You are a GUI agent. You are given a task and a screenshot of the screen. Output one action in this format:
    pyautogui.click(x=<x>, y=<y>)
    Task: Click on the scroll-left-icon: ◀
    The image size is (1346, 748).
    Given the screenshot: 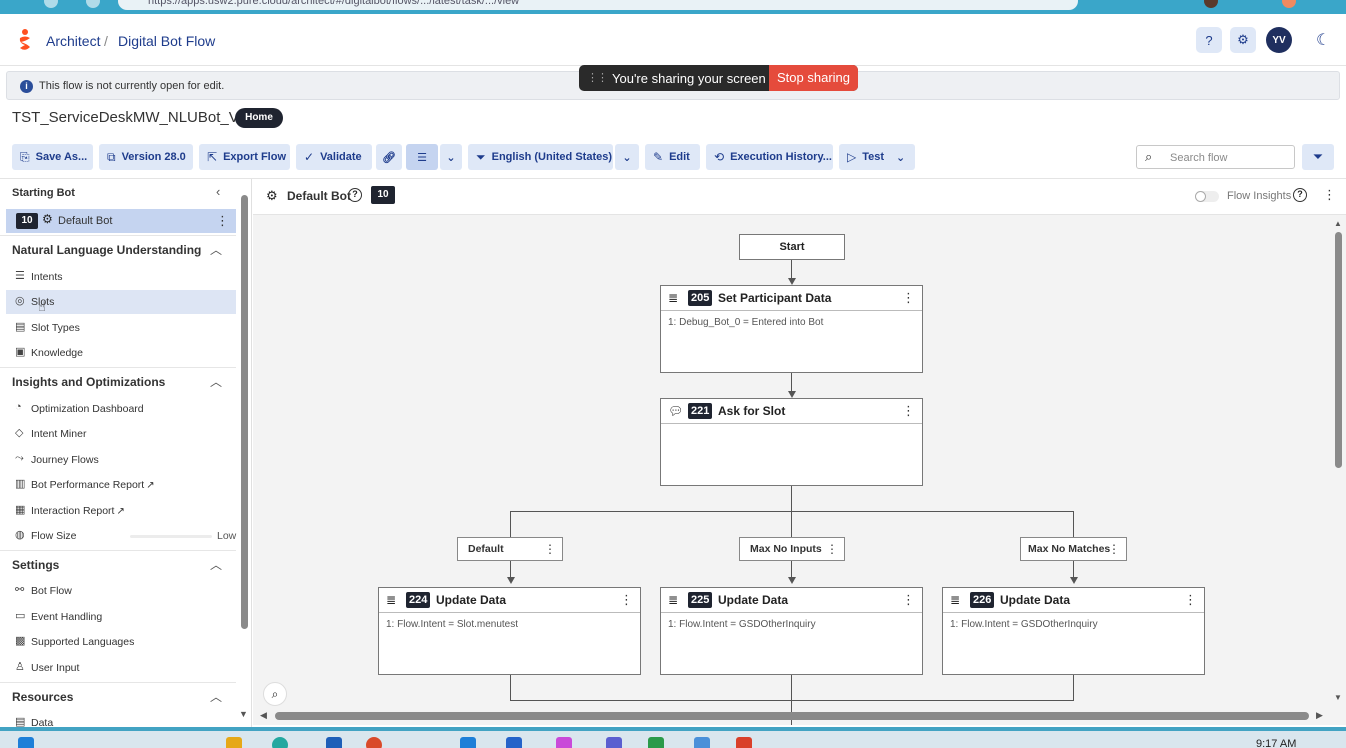 What is the action you would take?
    pyautogui.click(x=263, y=715)
    